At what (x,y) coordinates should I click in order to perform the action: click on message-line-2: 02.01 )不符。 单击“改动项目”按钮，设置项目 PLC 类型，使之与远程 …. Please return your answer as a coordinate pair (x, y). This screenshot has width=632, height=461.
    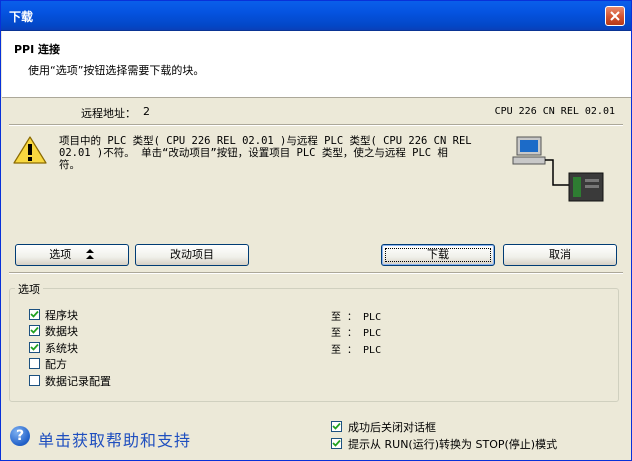
    Looking at the image, I should click on (253, 153).